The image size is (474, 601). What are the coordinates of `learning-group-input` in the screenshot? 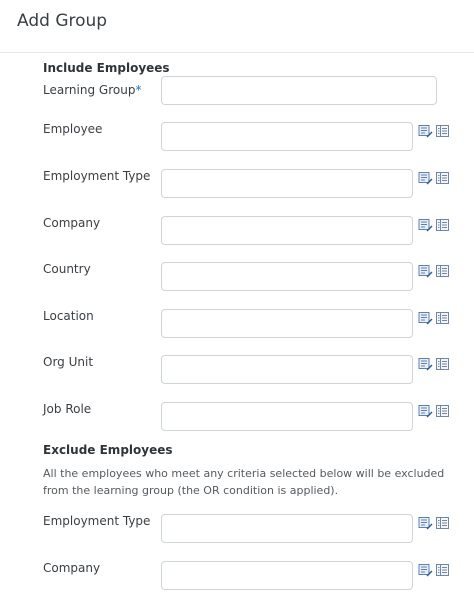 It's located at (299, 90).